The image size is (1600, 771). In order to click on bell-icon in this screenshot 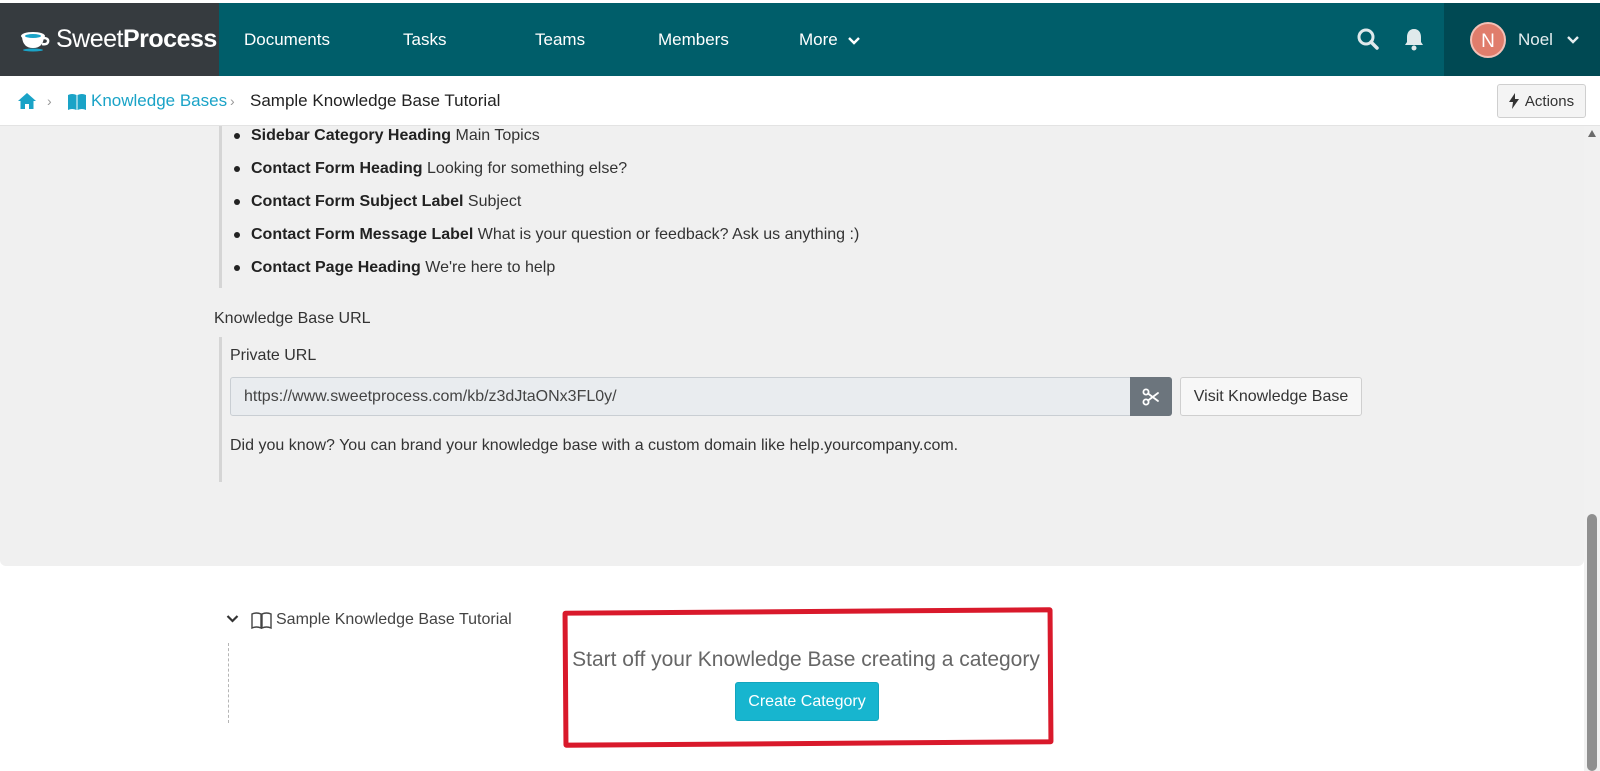, I will do `click(1414, 39)`.